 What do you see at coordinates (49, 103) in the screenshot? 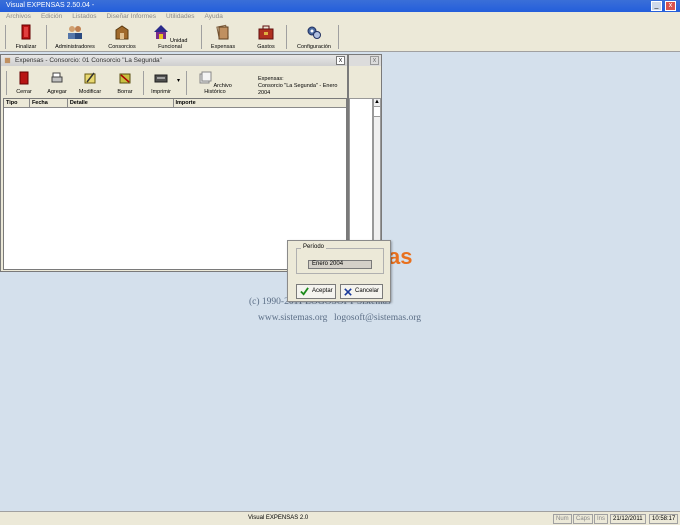
I see `column-header-fecha: Fecha` at bounding box center [49, 103].